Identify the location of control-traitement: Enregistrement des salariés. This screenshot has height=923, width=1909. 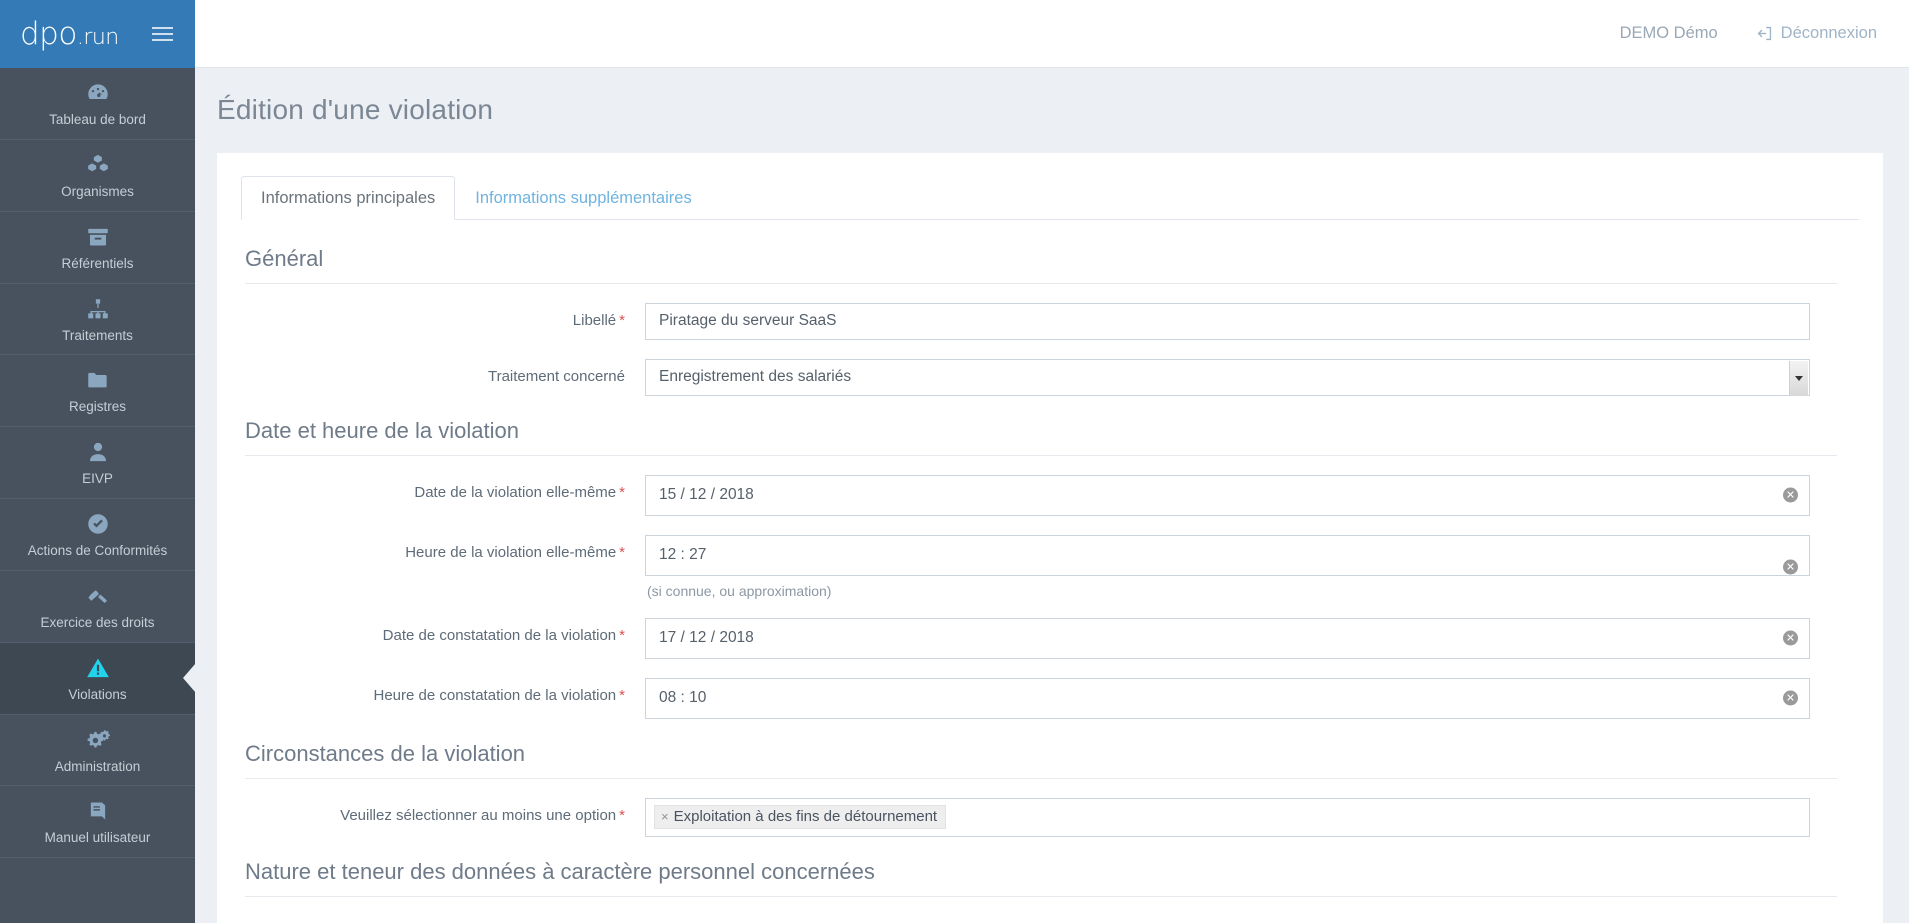
(1227, 377).